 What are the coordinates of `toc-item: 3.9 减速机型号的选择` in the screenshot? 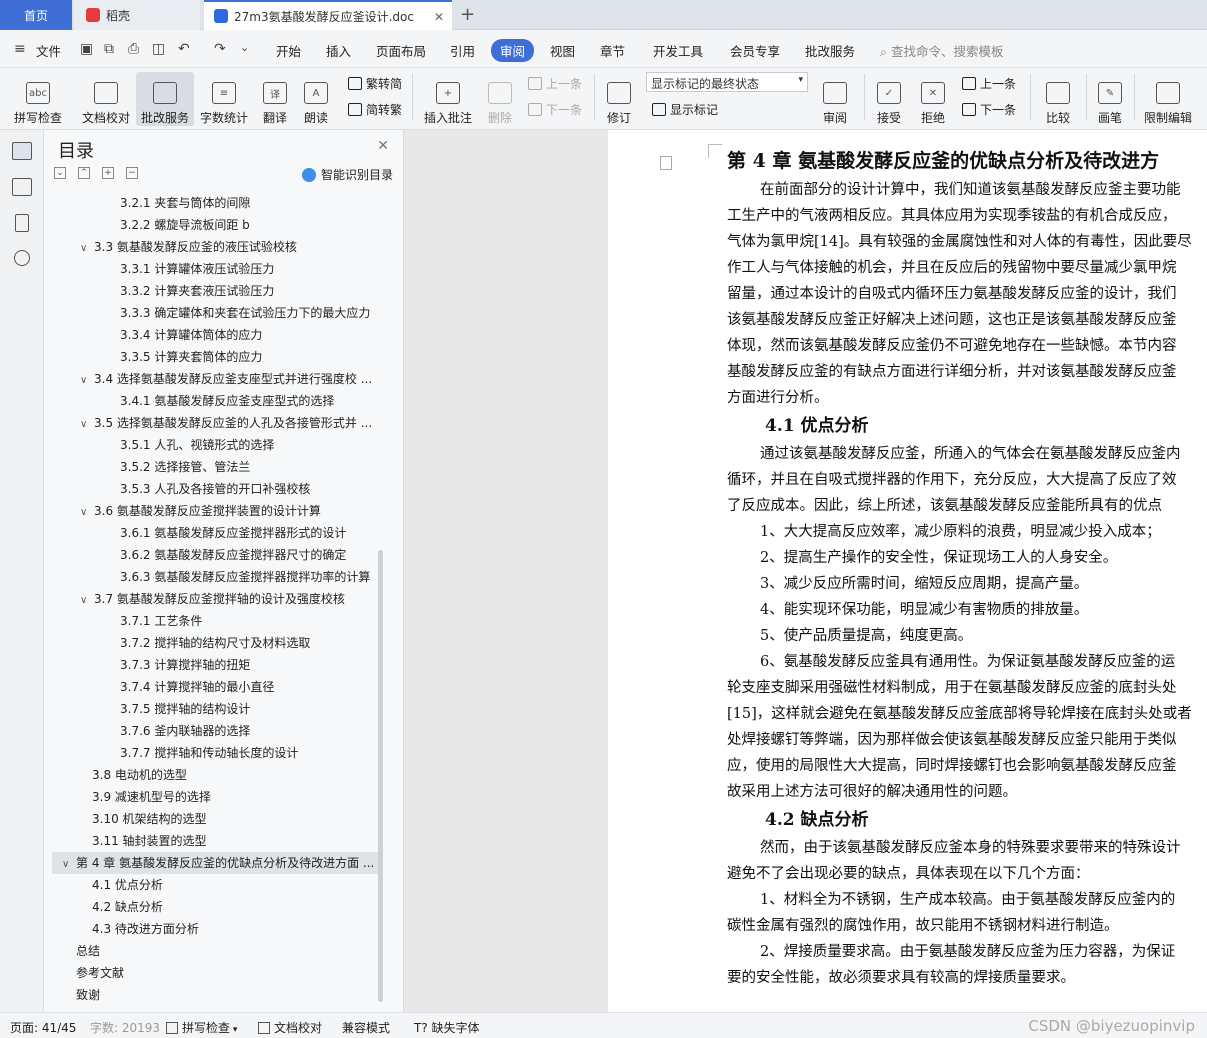 It's located at (236, 797).